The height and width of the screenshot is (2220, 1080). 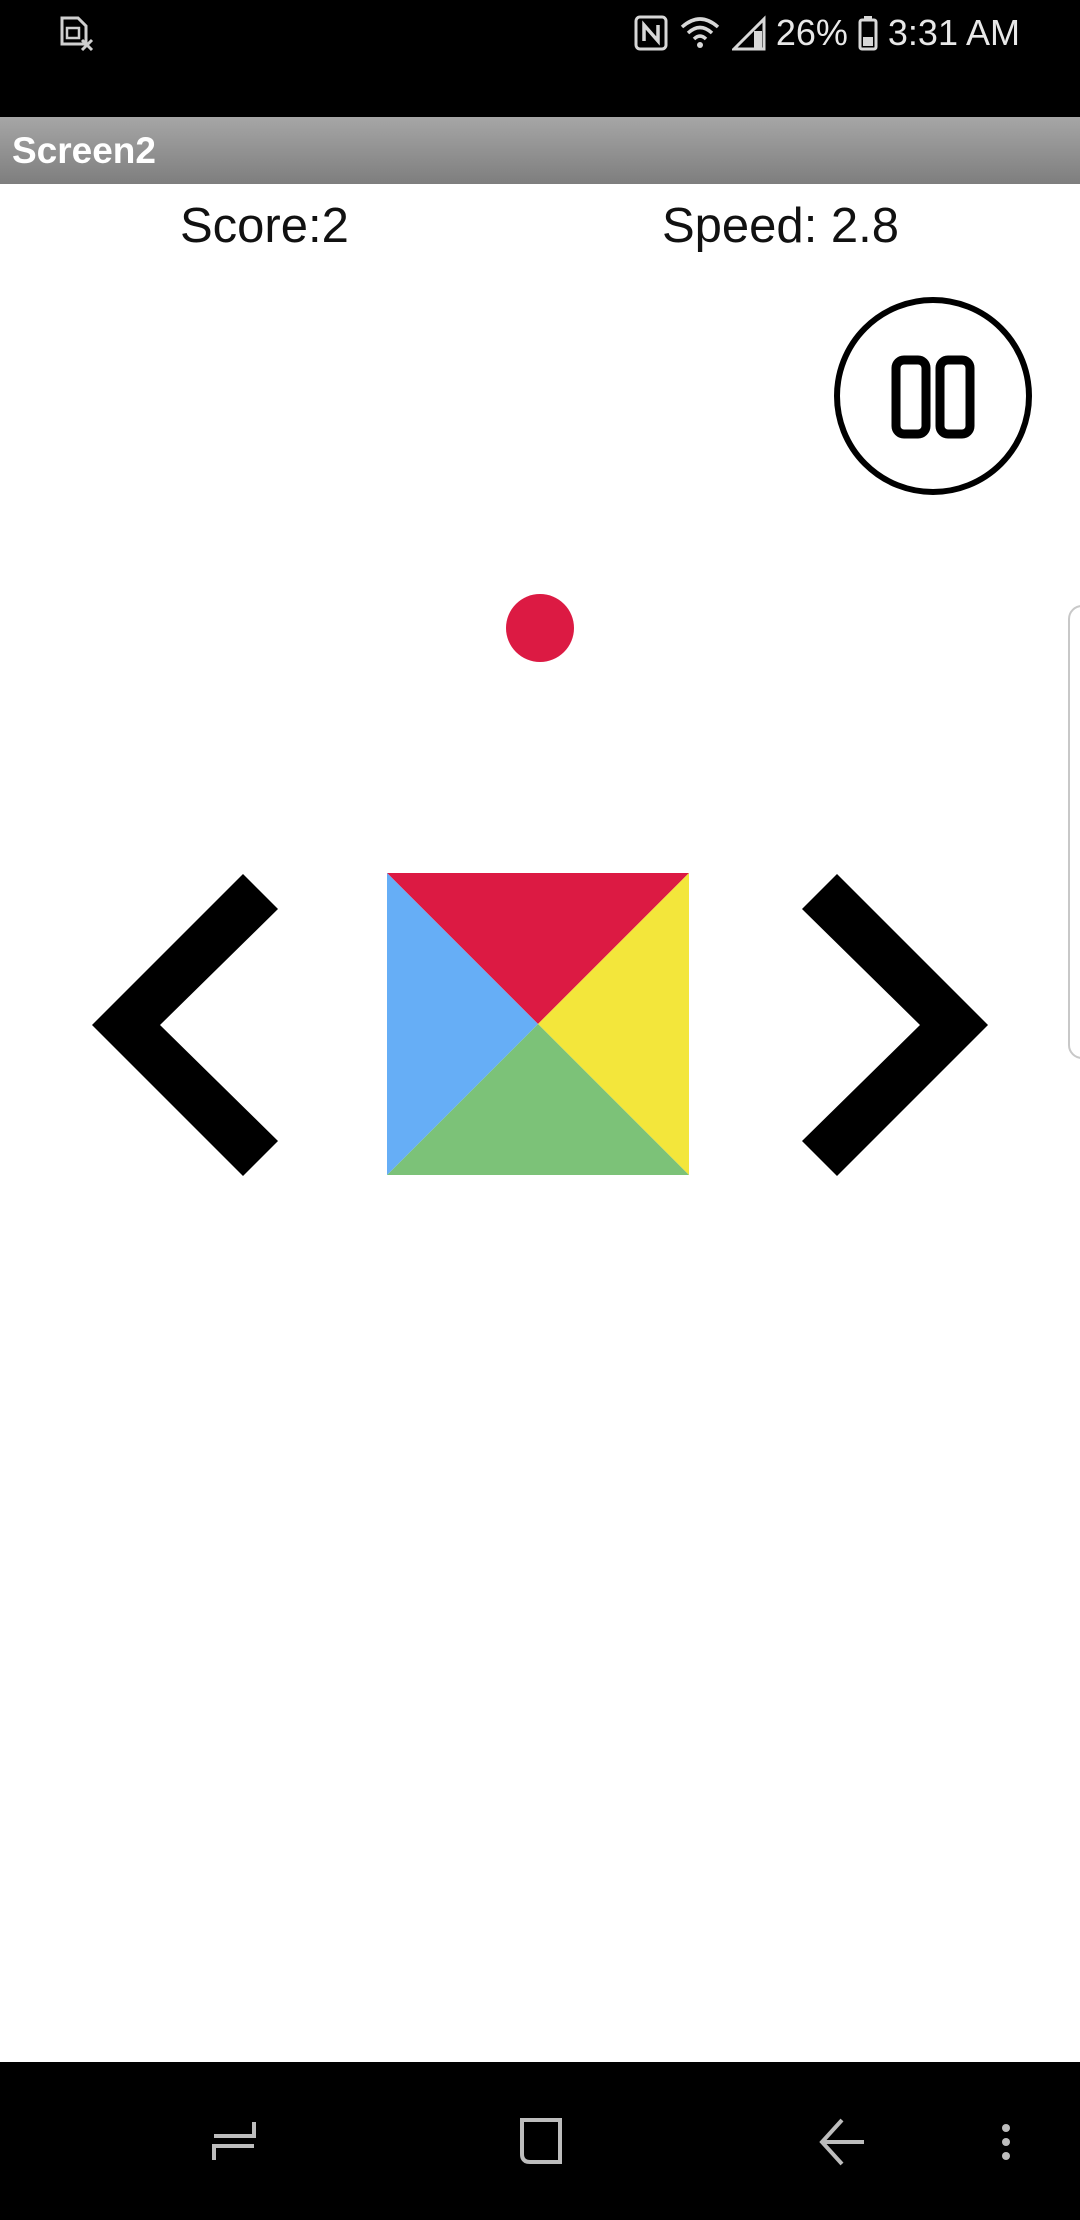 I want to click on score-label: Score:2, so click(x=264, y=226).